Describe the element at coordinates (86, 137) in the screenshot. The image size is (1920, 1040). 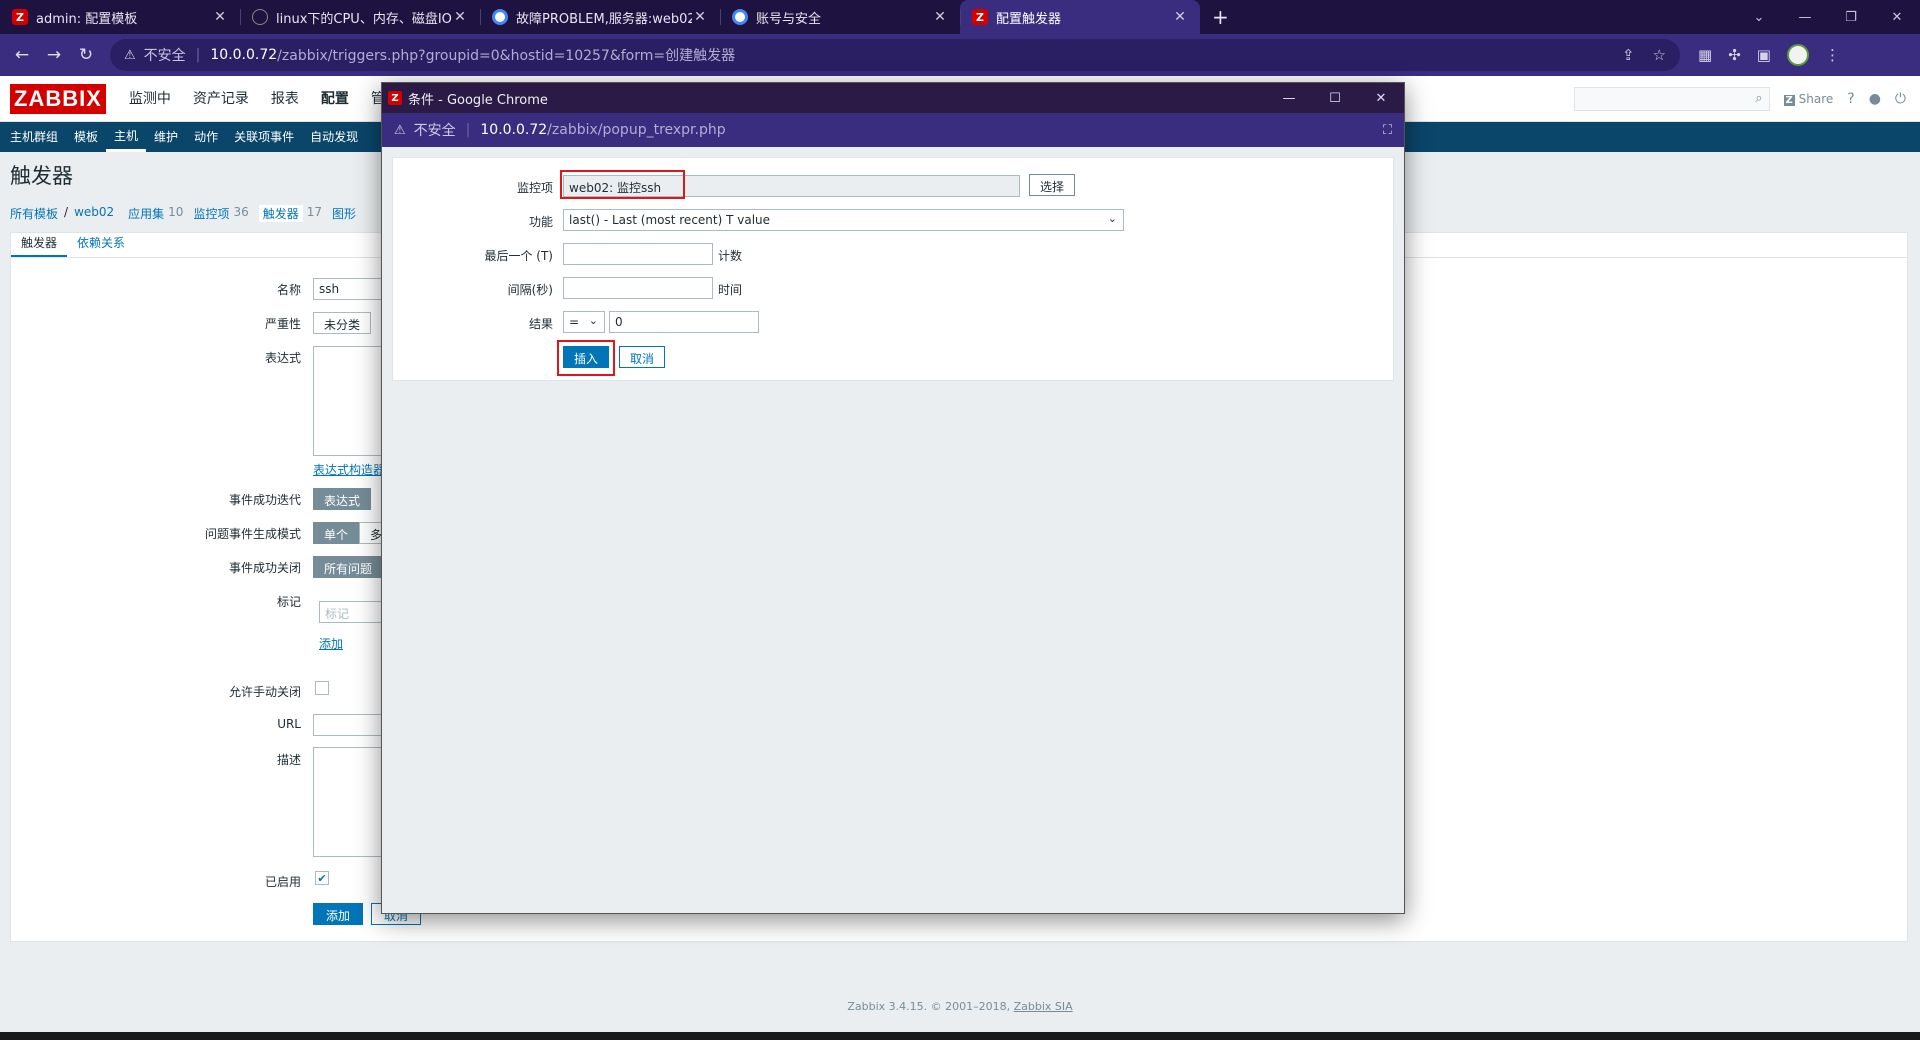
I see `submenu-templates: 模板` at that location.